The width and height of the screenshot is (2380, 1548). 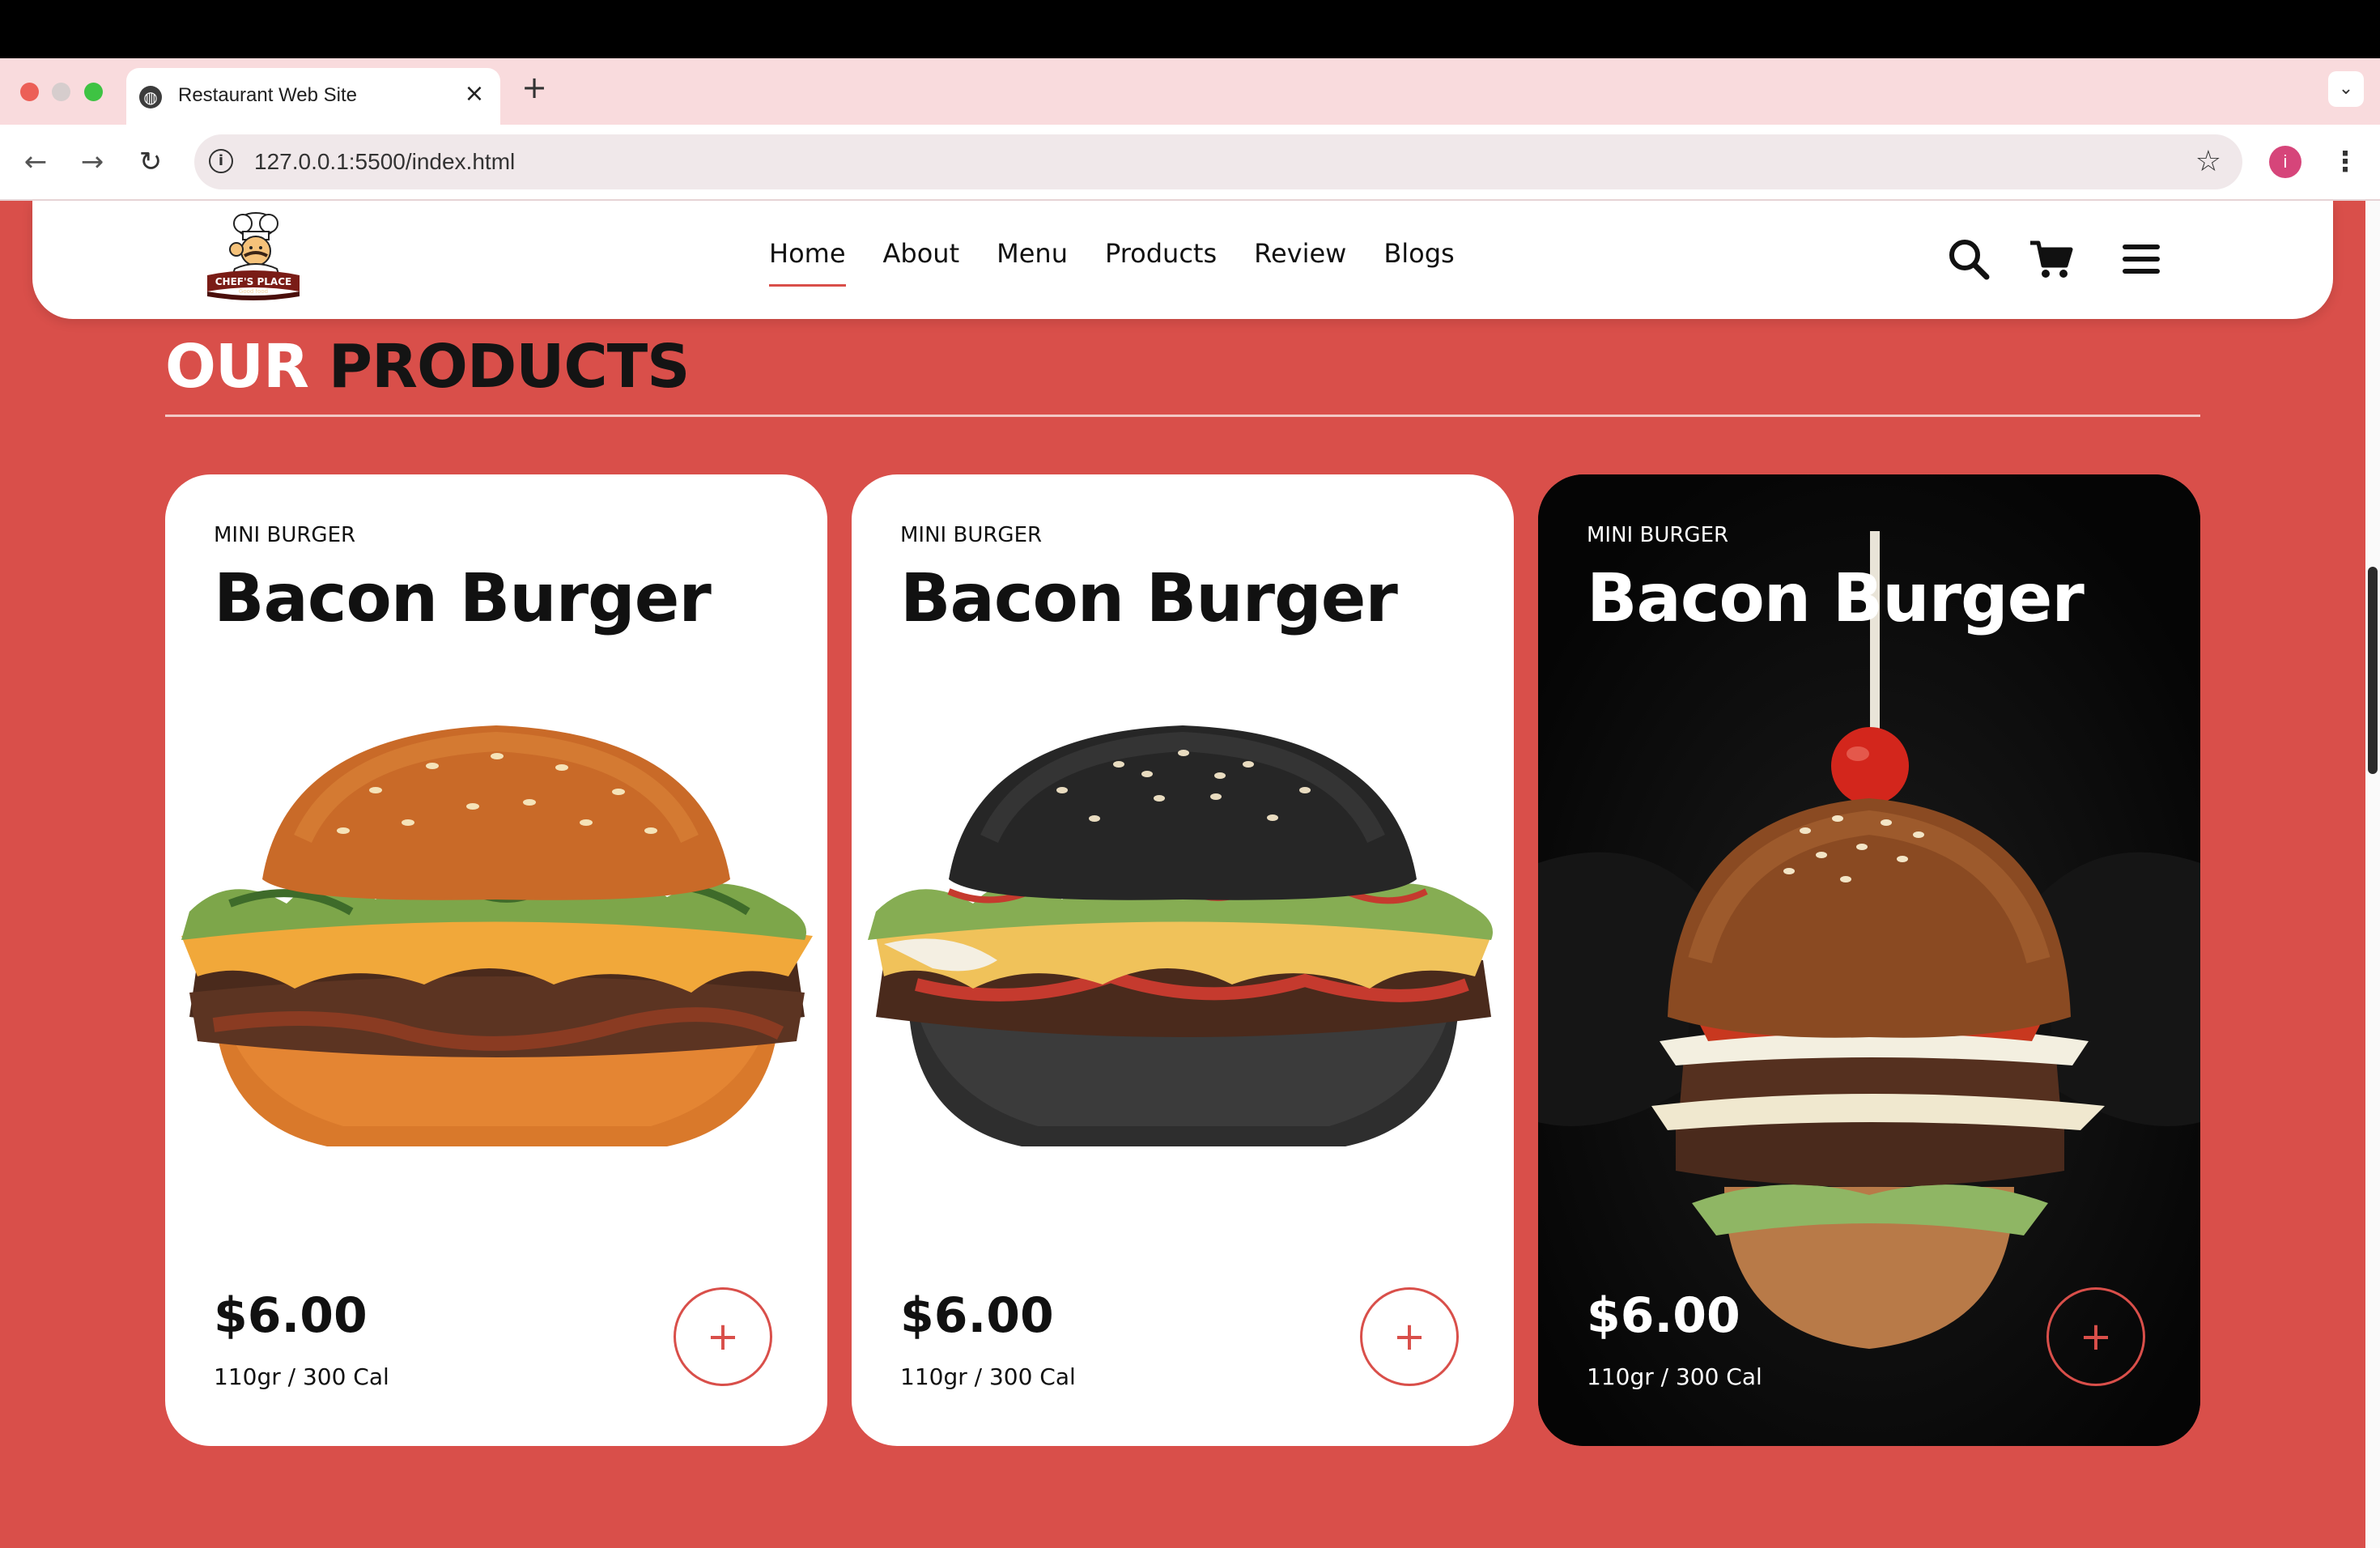 I want to click on window-zoom-button, so click(x=93, y=92).